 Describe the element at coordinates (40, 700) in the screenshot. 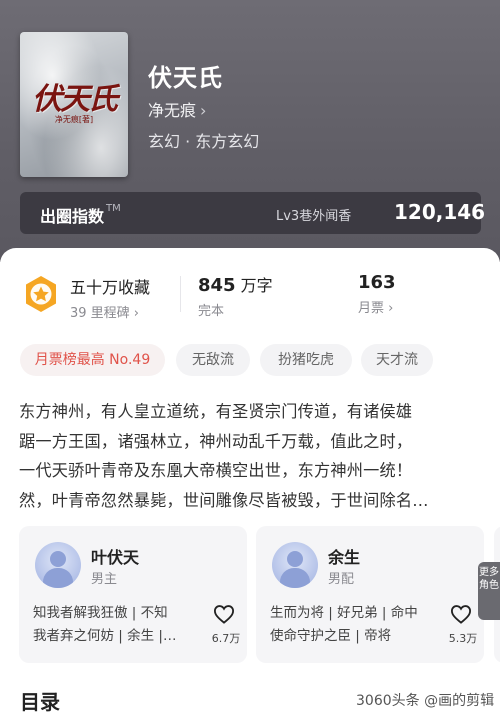

I see `toc-title: 目录` at that location.